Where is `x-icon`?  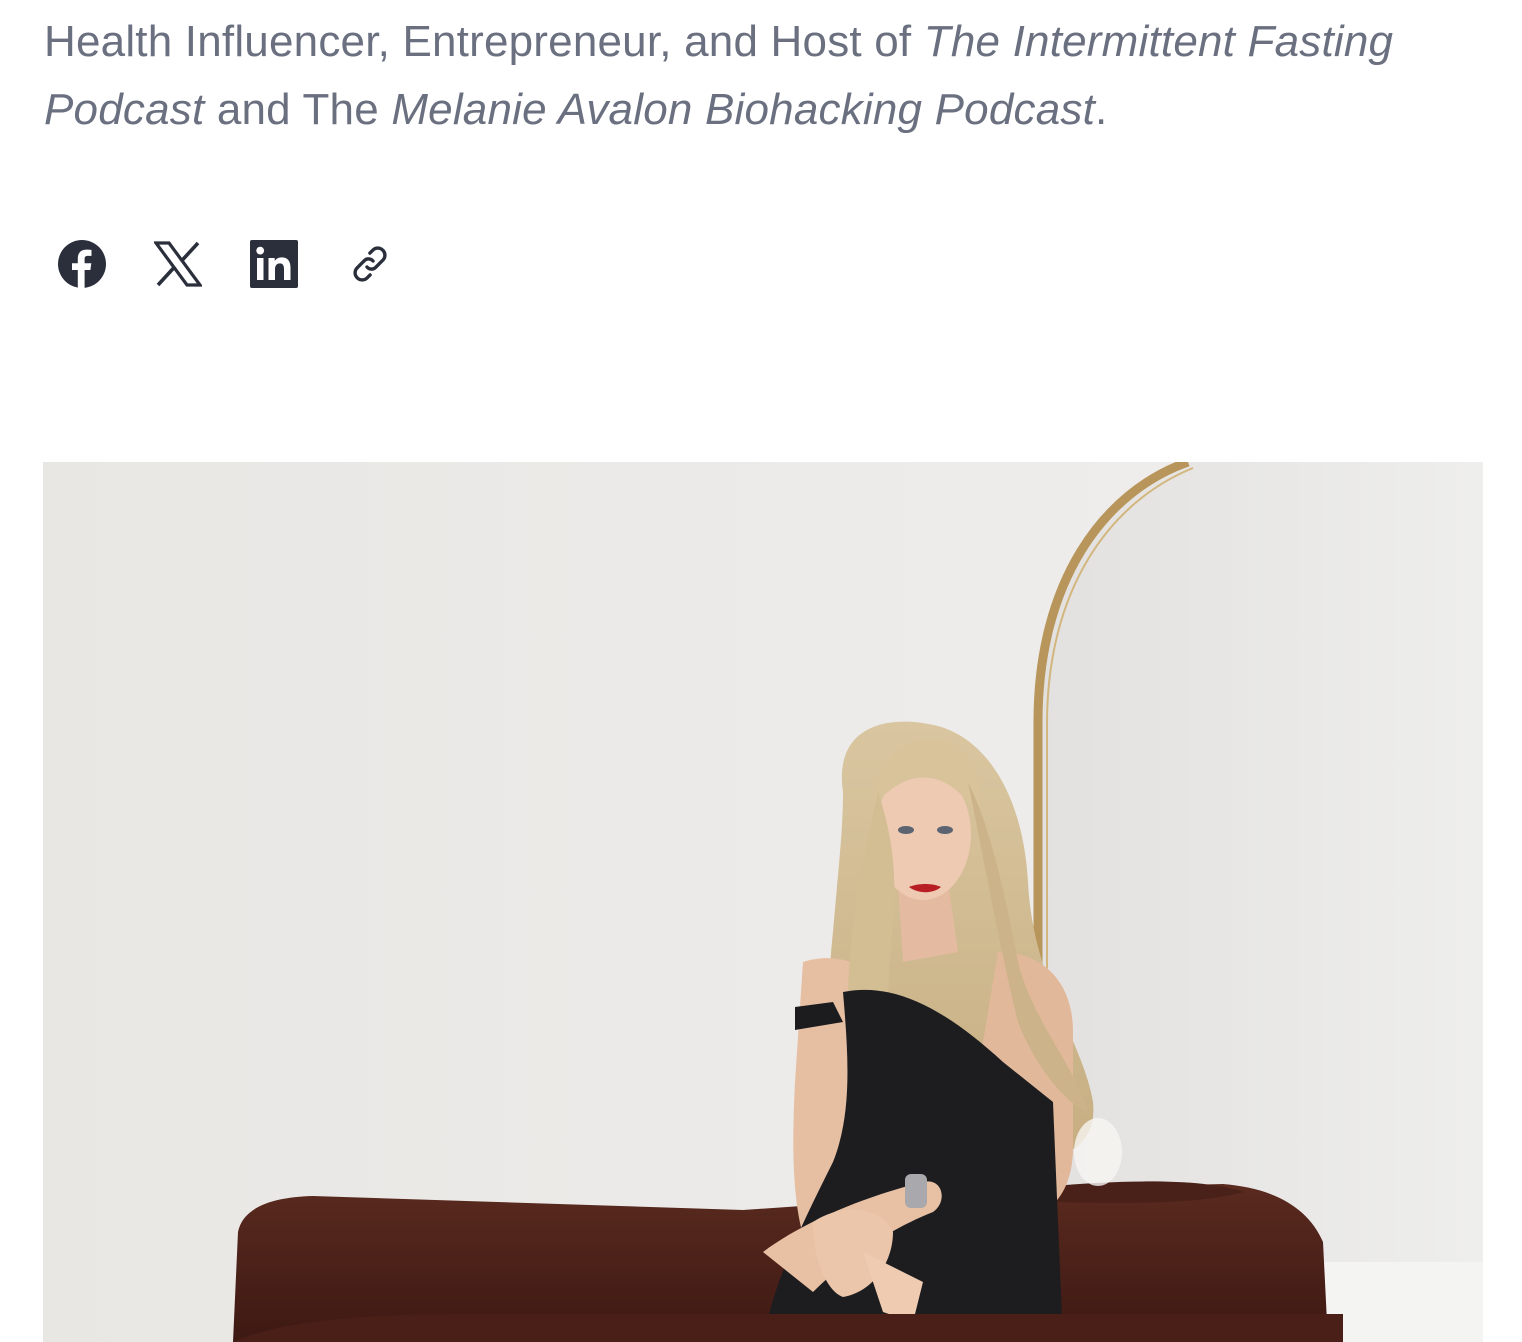
x-icon is located at coordinates (178, 264).